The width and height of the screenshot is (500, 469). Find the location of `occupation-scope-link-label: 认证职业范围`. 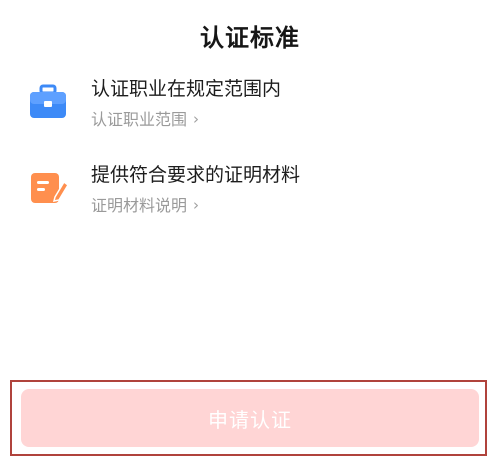

occupation-scope-link-label: 认证职业范围 is located at coordinates (139, 119).